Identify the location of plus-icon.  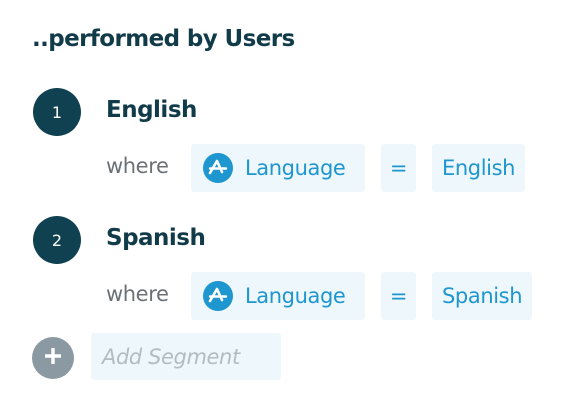
(53, 358).